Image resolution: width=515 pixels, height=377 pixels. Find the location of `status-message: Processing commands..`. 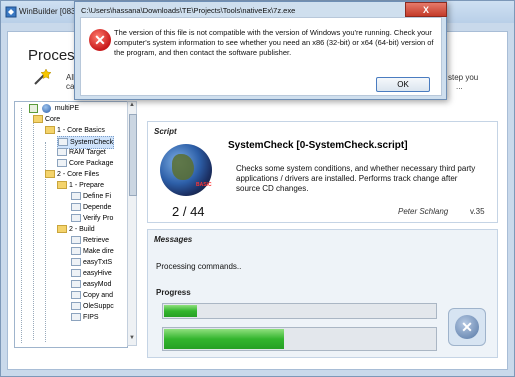

status-message: Processing commands.. is located at coordinates (199, 266).